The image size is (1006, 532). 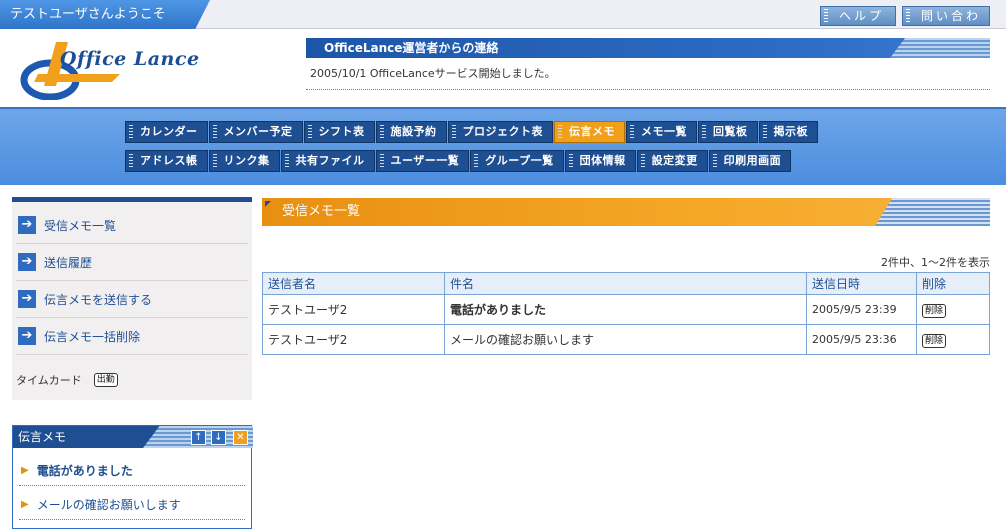 I want to click on nav-memo: 伝言メモ, so click(x=589, y=132).